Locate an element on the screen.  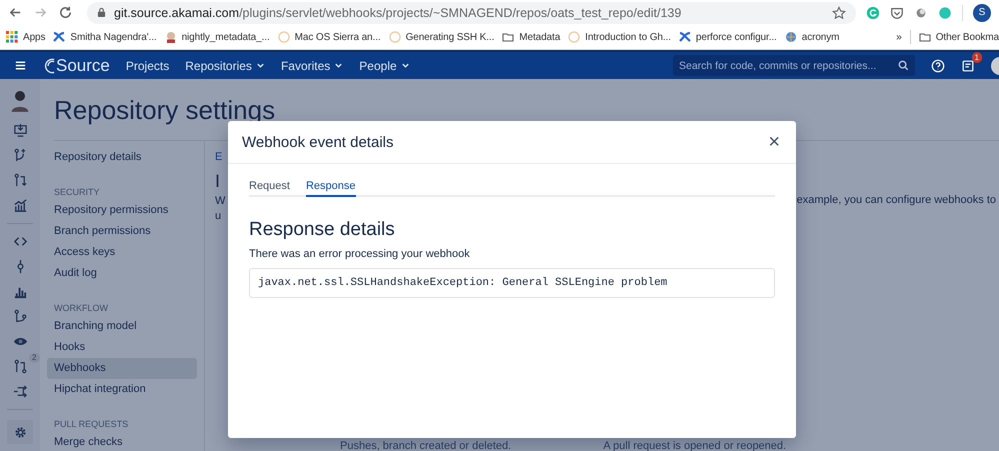
url-text: git.source.akamai.com/plugins/servlet/webhooks/projects/~SMNAGEND/repos/oats_test_repo/edit/139 is located at coordinates (398, 13).